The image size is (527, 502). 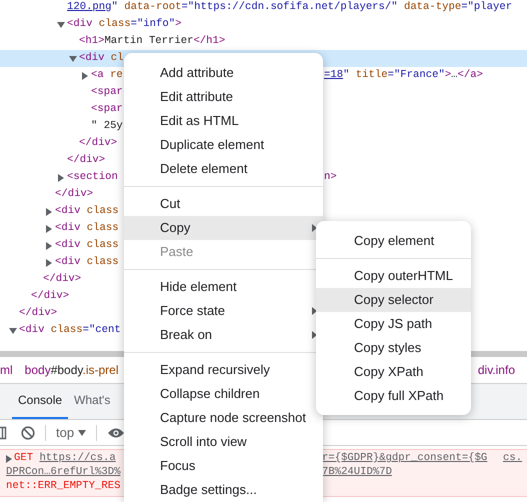 What do you see at coordinates (223, 121) in the screenshot?
I see `menu-item: Edit as HTML` at bounding box center [223, 121].